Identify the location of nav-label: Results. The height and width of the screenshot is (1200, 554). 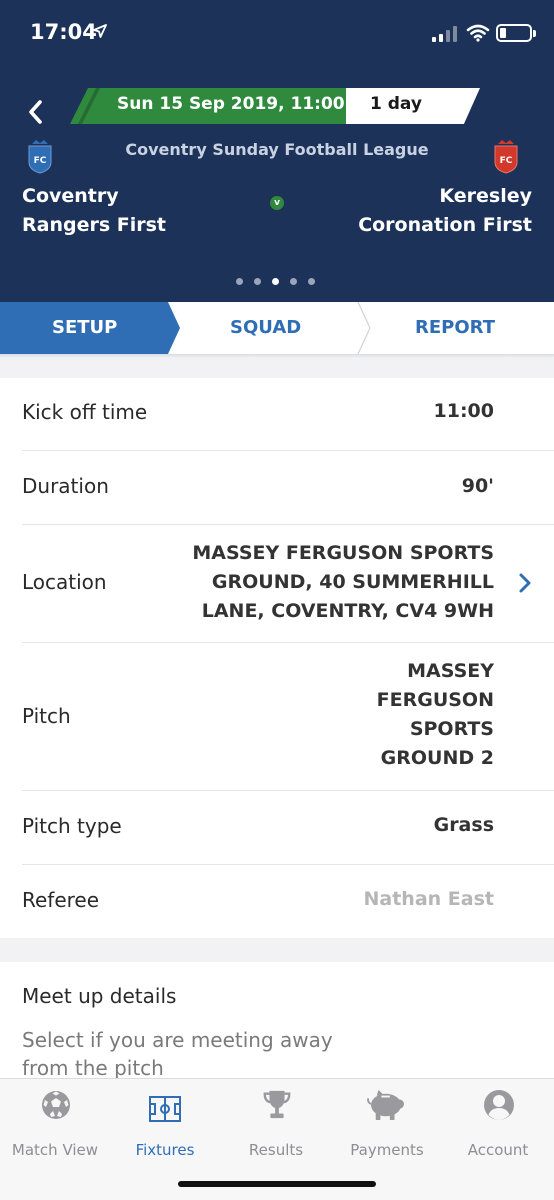
(276, 1150).